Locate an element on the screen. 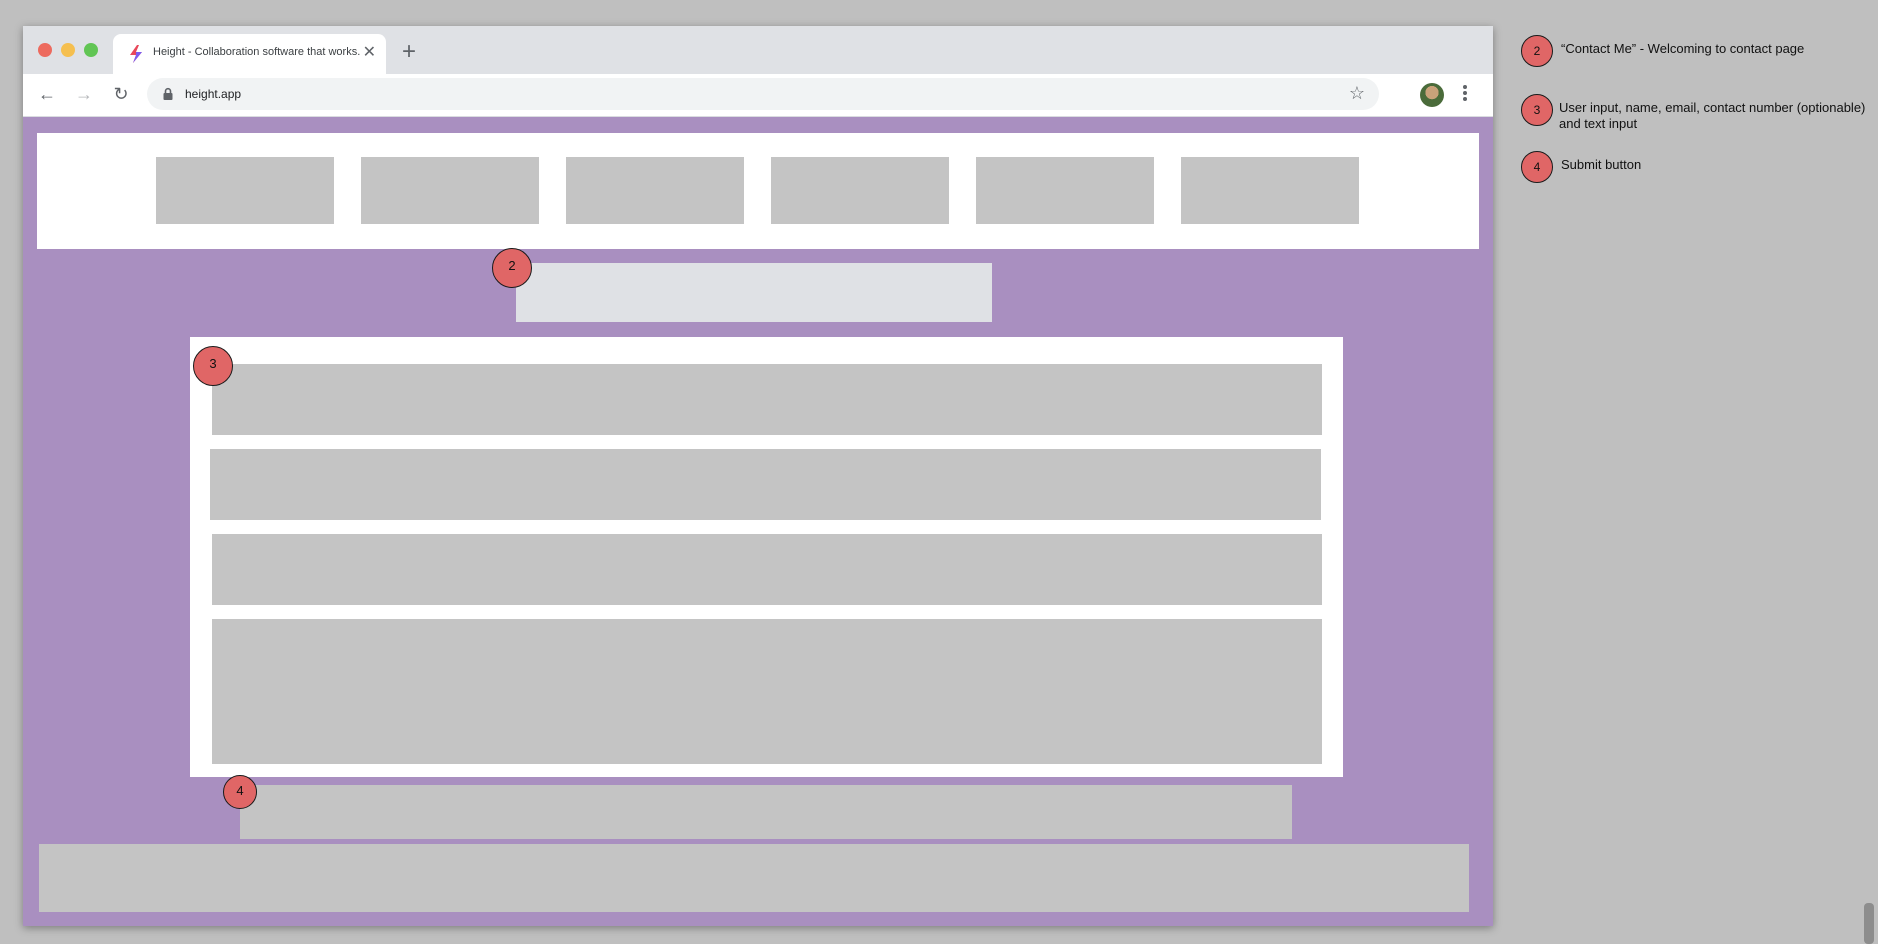 The height and width of the screenshot is (944, 1878). browser-toolbar: ← → ↻ height.app ☆ is located at coordinates (758, 95).